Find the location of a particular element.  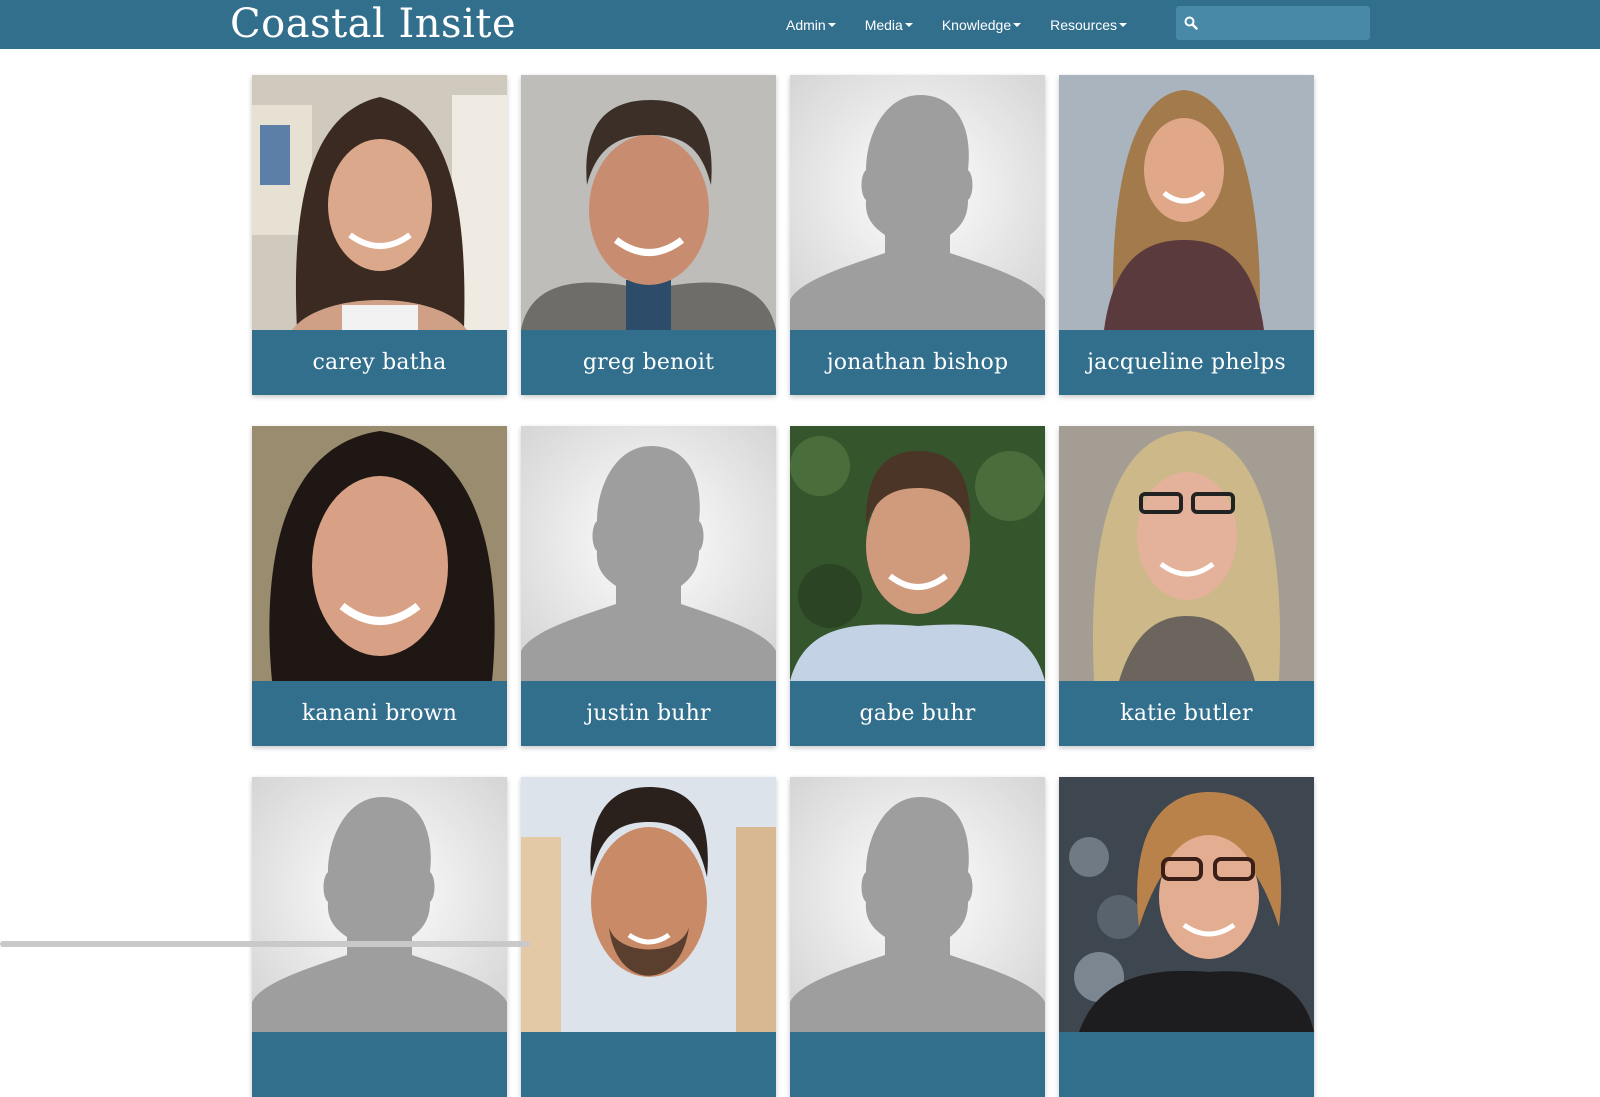

person-name: gabe buhr is located at coordinates (917, 713).